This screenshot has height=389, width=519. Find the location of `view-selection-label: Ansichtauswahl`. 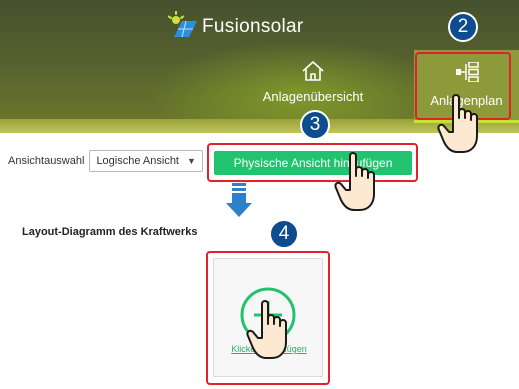

view-selection-label: Ansichtauswahl is located at coordinates (46, 161).